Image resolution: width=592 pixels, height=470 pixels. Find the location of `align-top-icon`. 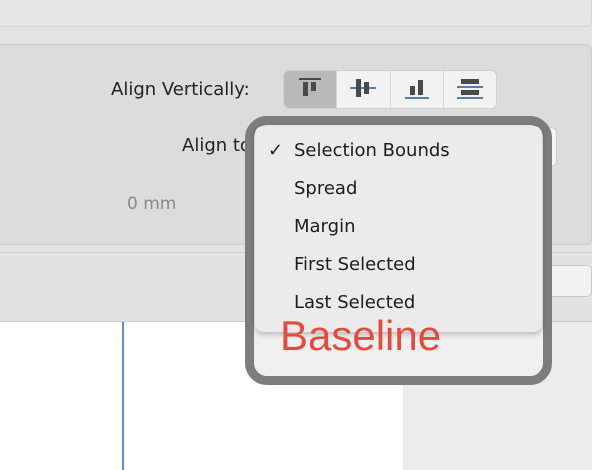

align-top-icon is located at coordinates (310, 90).